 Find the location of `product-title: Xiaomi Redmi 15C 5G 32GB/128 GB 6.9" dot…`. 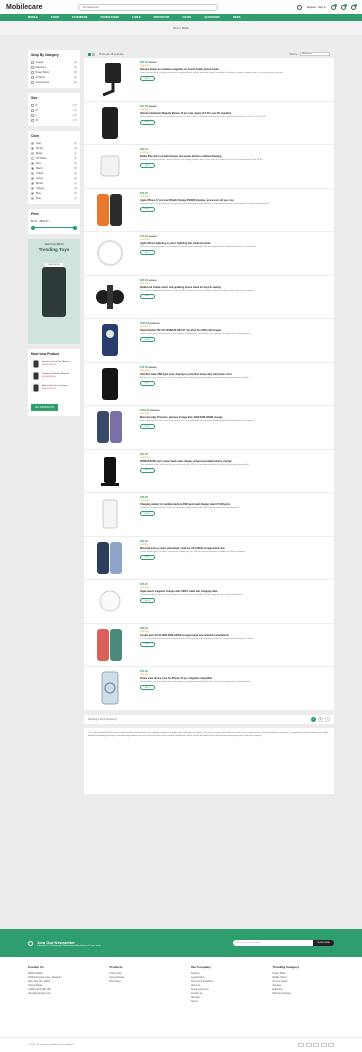

product-title: Xiaomi Redmi 15C 5G 32GB/128 GB 6.9" dot… is located at coordinates (235, 330).